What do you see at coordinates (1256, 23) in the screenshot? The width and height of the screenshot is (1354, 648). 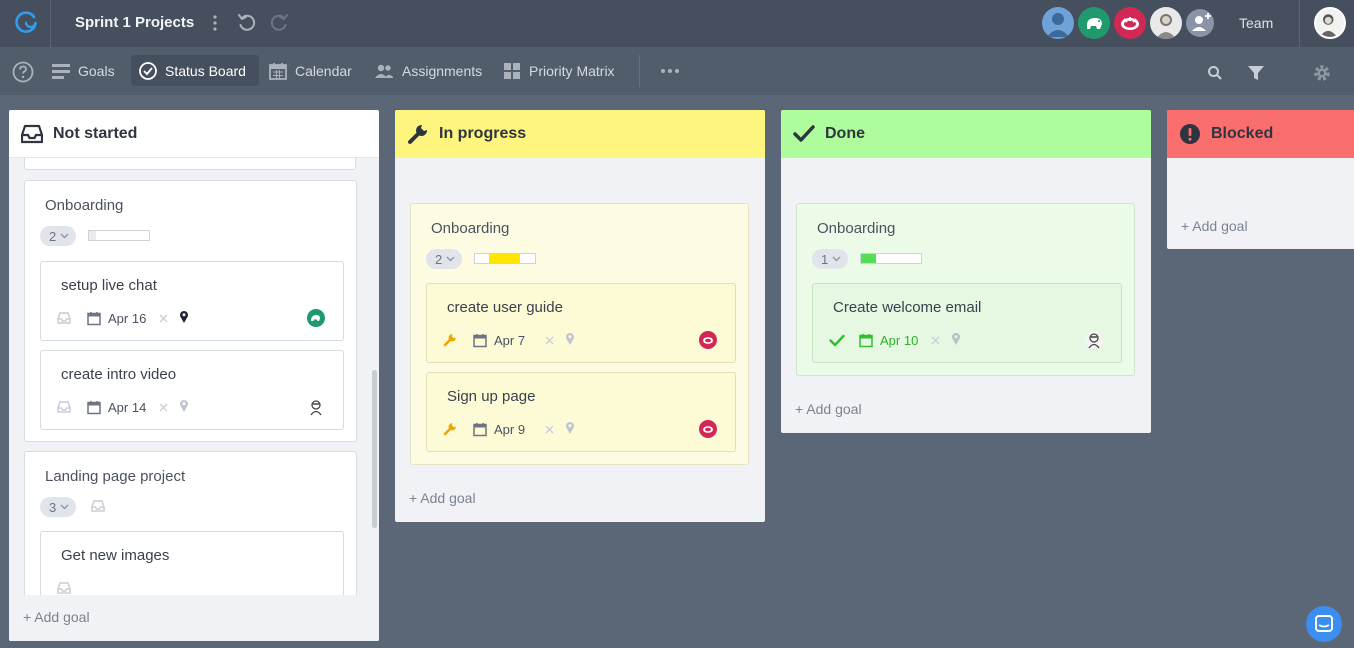 I see `team-label: Team` at bounding box center [1256, 23].